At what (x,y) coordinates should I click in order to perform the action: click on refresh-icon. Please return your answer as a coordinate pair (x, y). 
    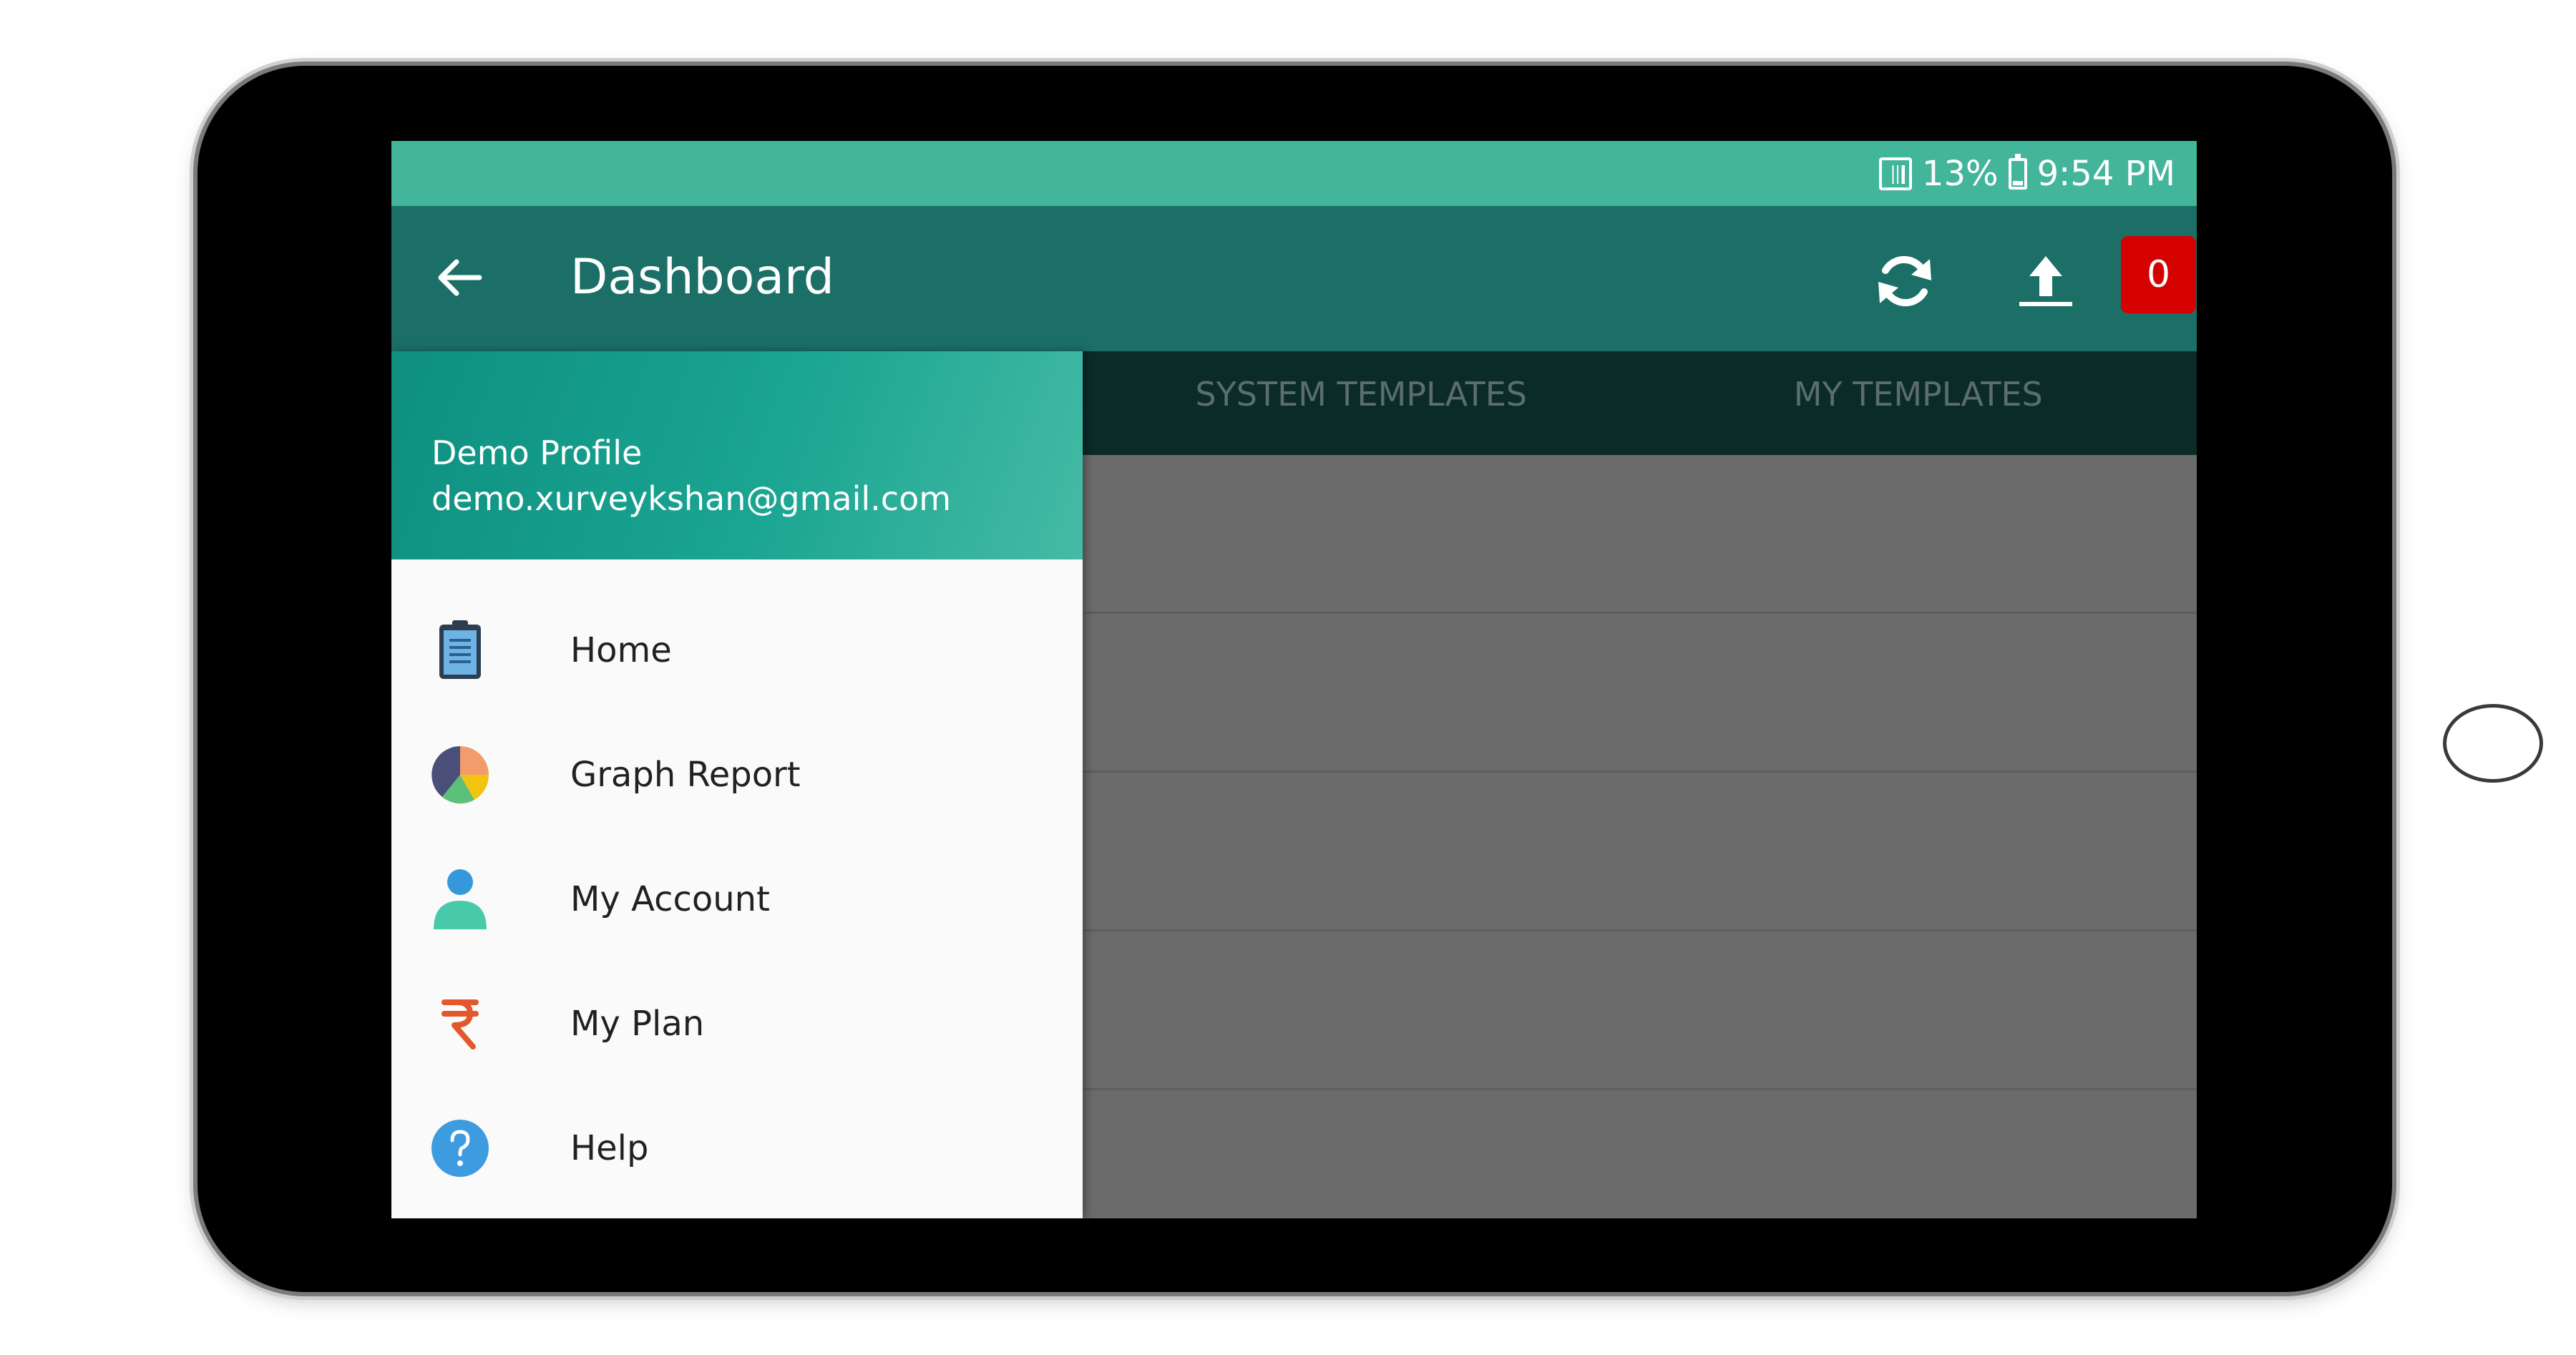
    Looking at the image, I should click on (1904, 281).